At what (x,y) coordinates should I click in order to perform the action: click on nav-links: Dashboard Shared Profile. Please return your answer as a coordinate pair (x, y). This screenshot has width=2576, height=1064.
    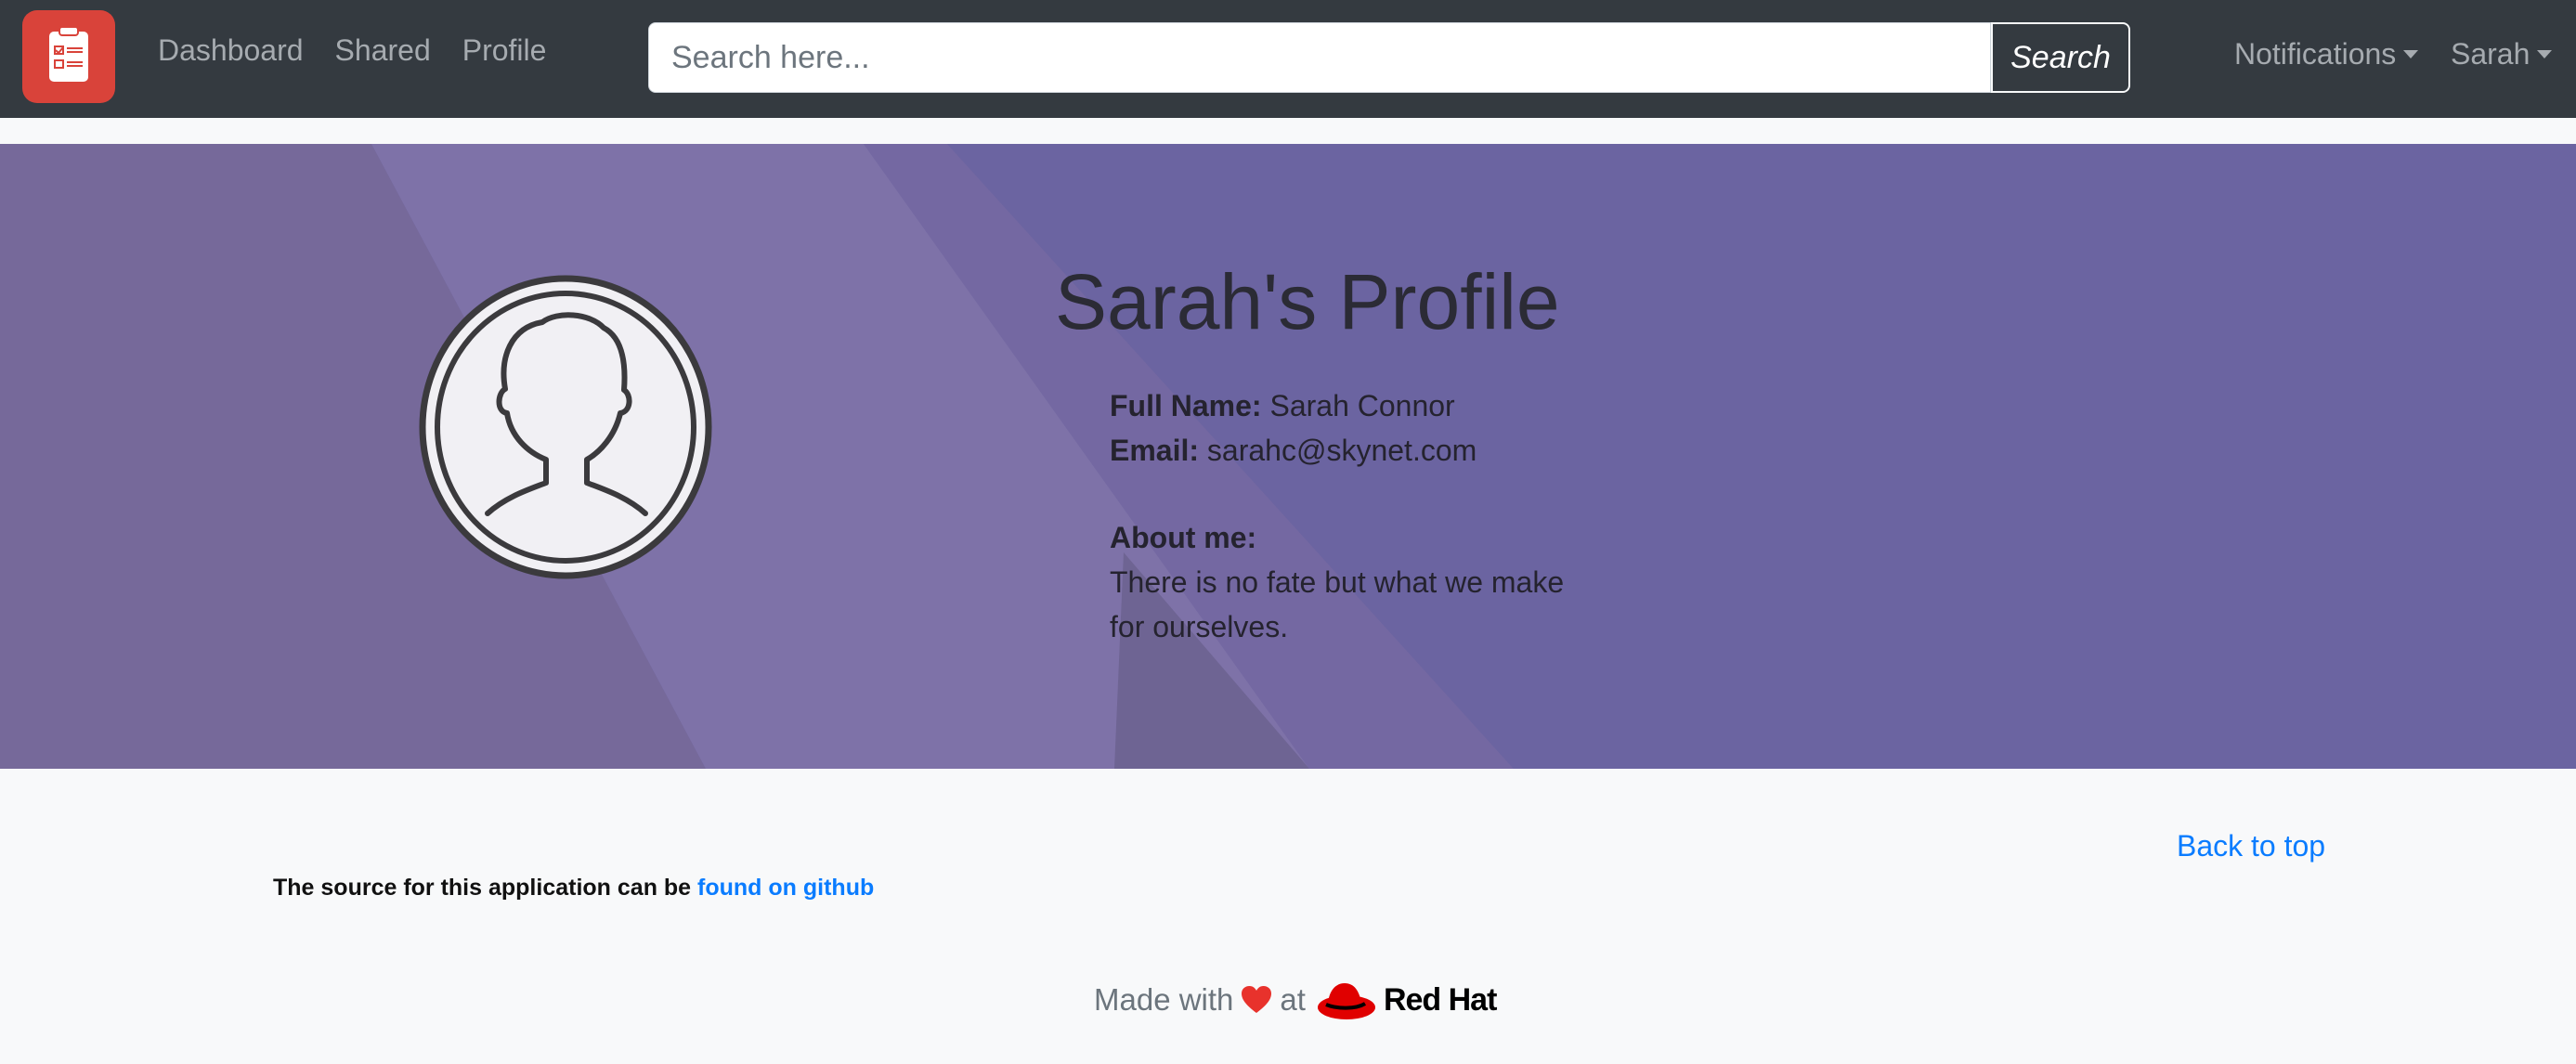
    Looking at the image, I should click on (368, 50).